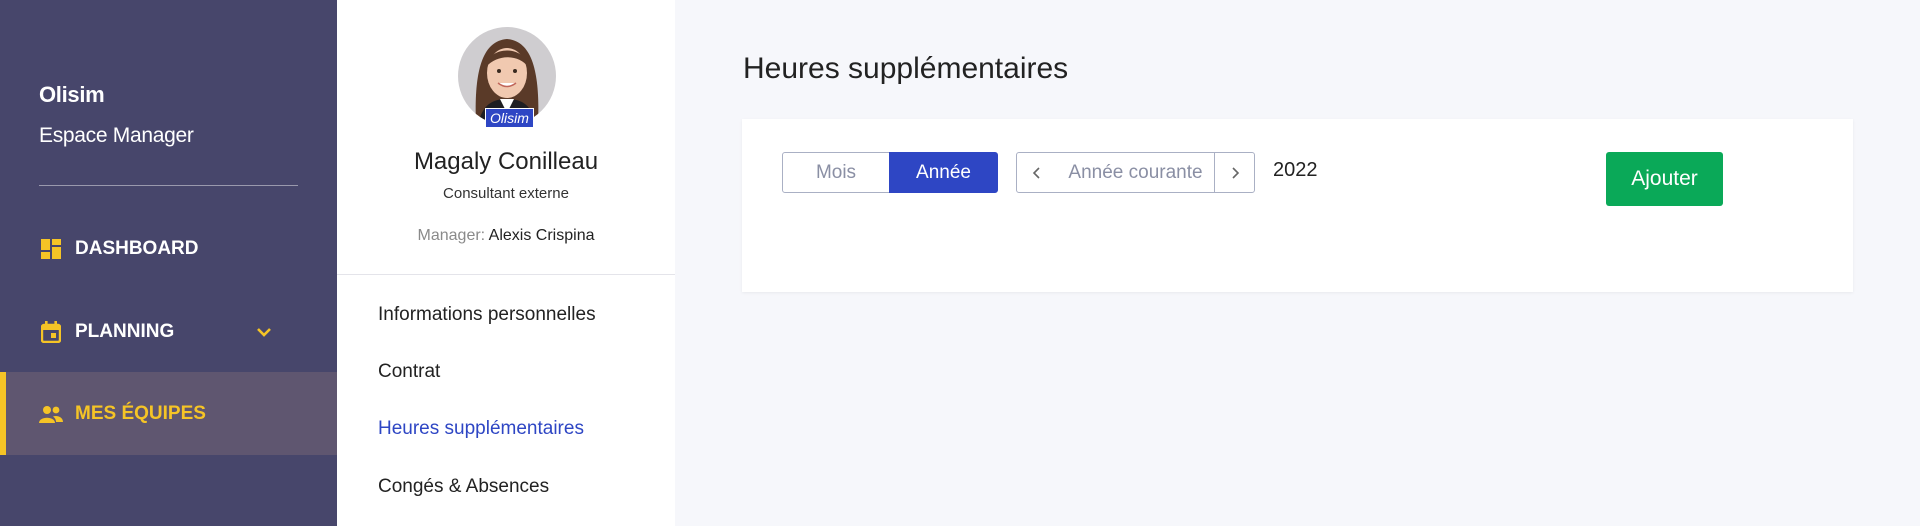 The height and width of the screenshot is (526, 1920). I want to click on previous-year-button, so click(1036, 172).